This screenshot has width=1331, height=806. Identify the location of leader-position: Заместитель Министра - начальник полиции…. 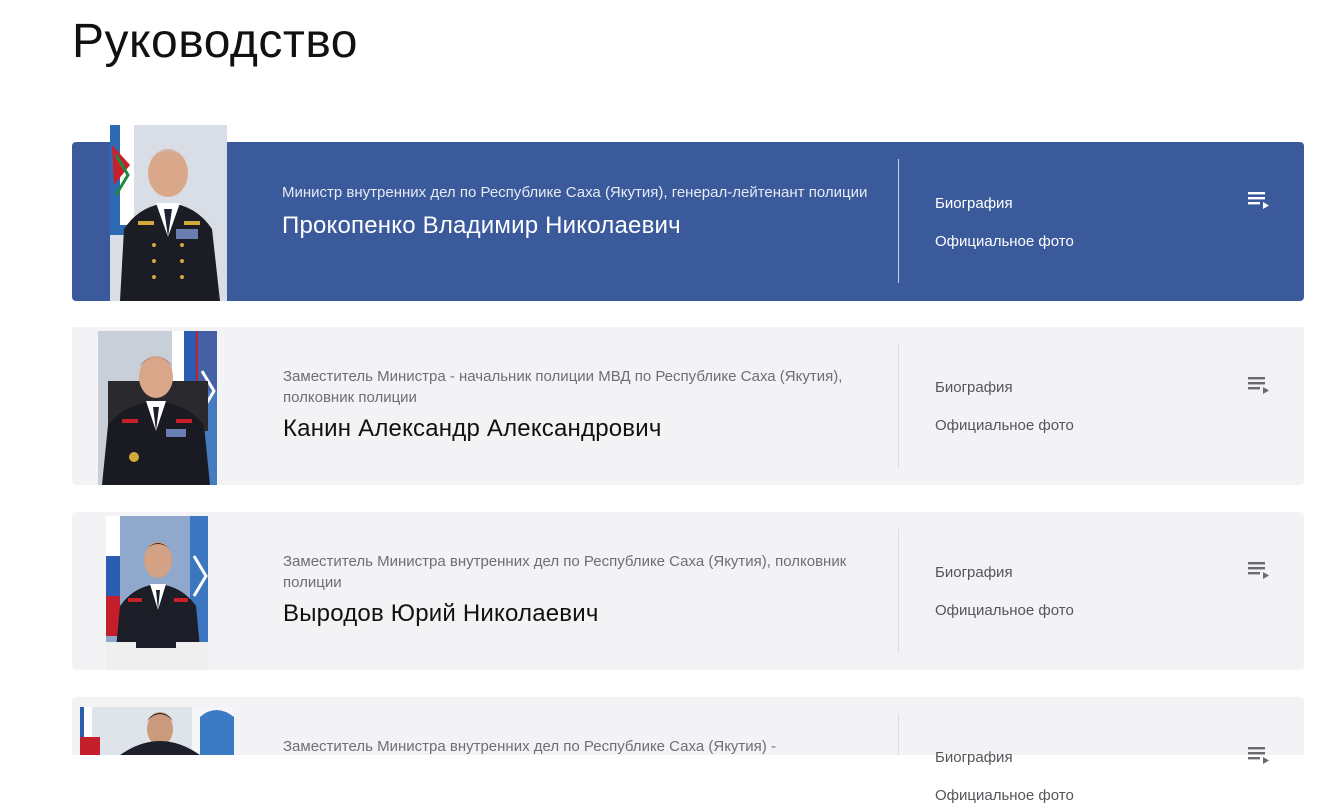
(563, 387).